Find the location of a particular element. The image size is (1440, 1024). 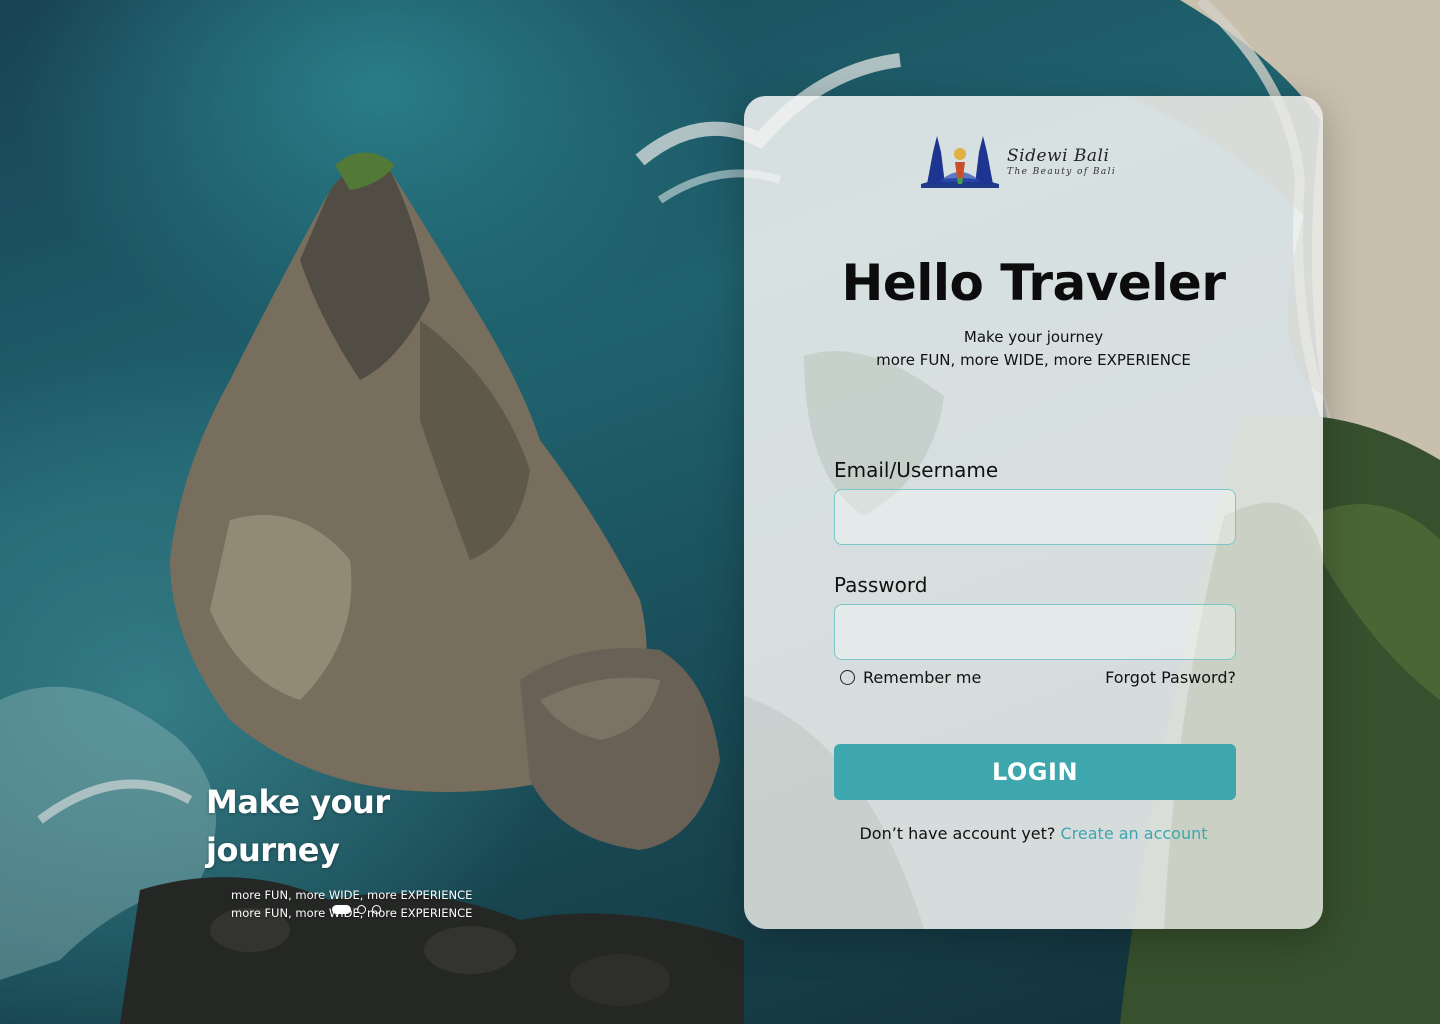

password-label: Password is located at coordinates (881, 585).